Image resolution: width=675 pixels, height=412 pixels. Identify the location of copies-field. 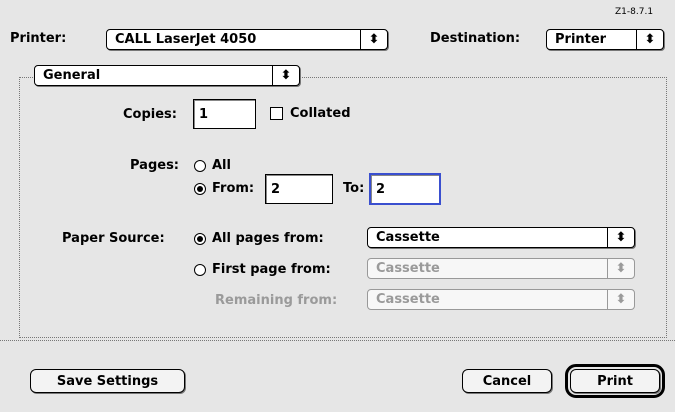
(224, 114).